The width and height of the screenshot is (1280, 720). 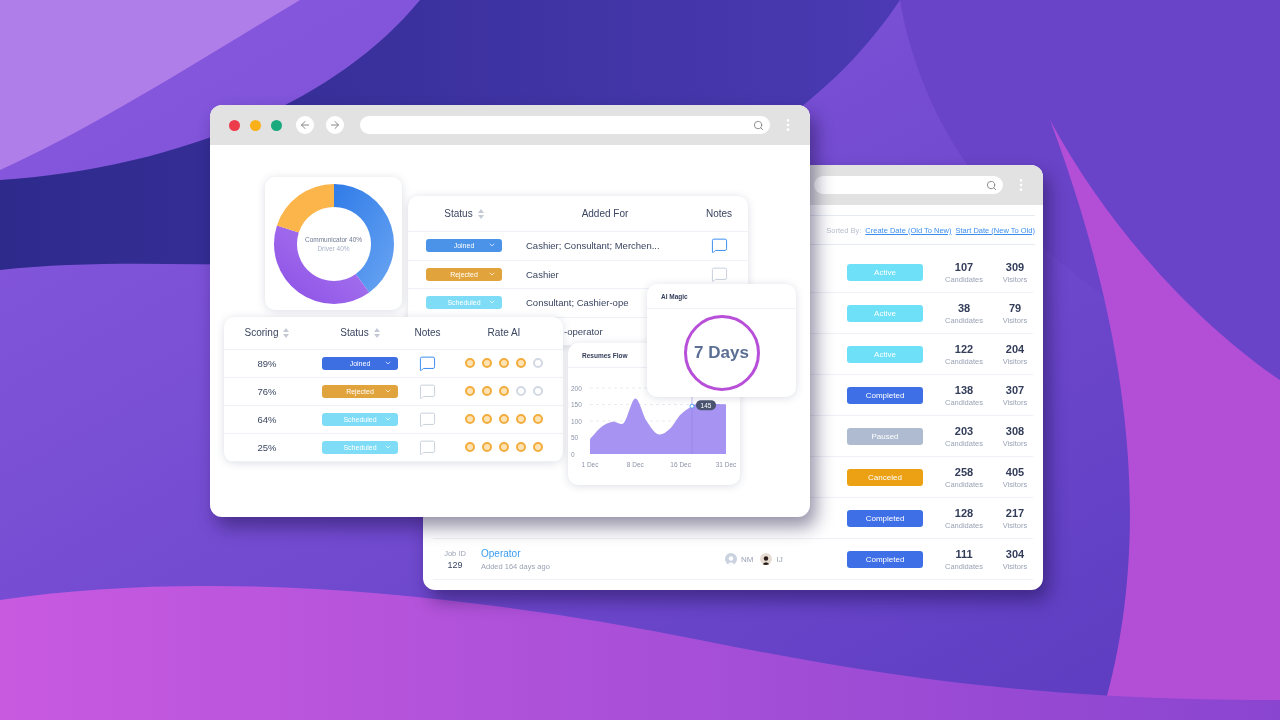 I want to click on forward-button, so click(x=335, y=125).